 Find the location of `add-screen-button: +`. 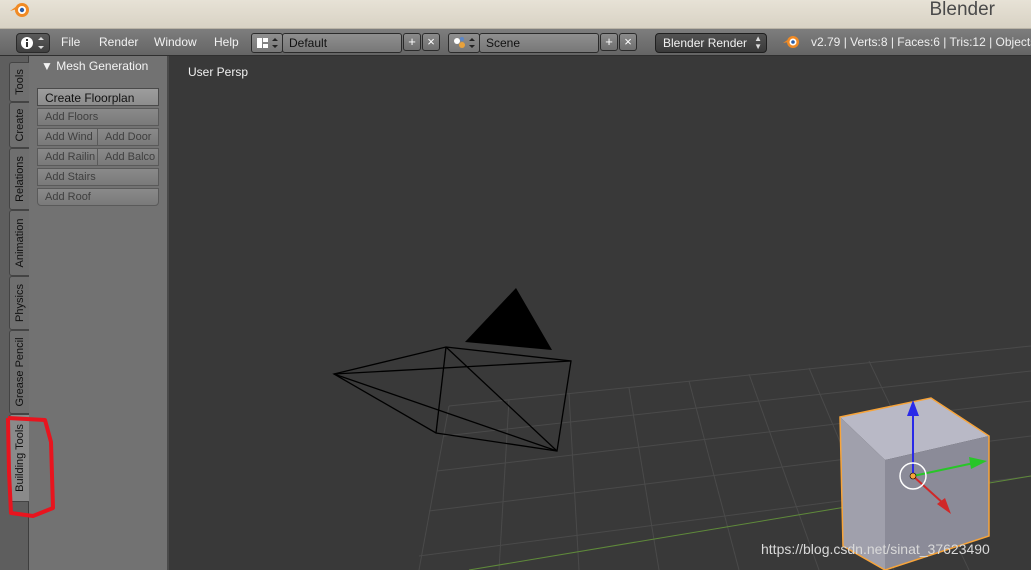

add-screen-button: + is located at coordinates (412, 42).